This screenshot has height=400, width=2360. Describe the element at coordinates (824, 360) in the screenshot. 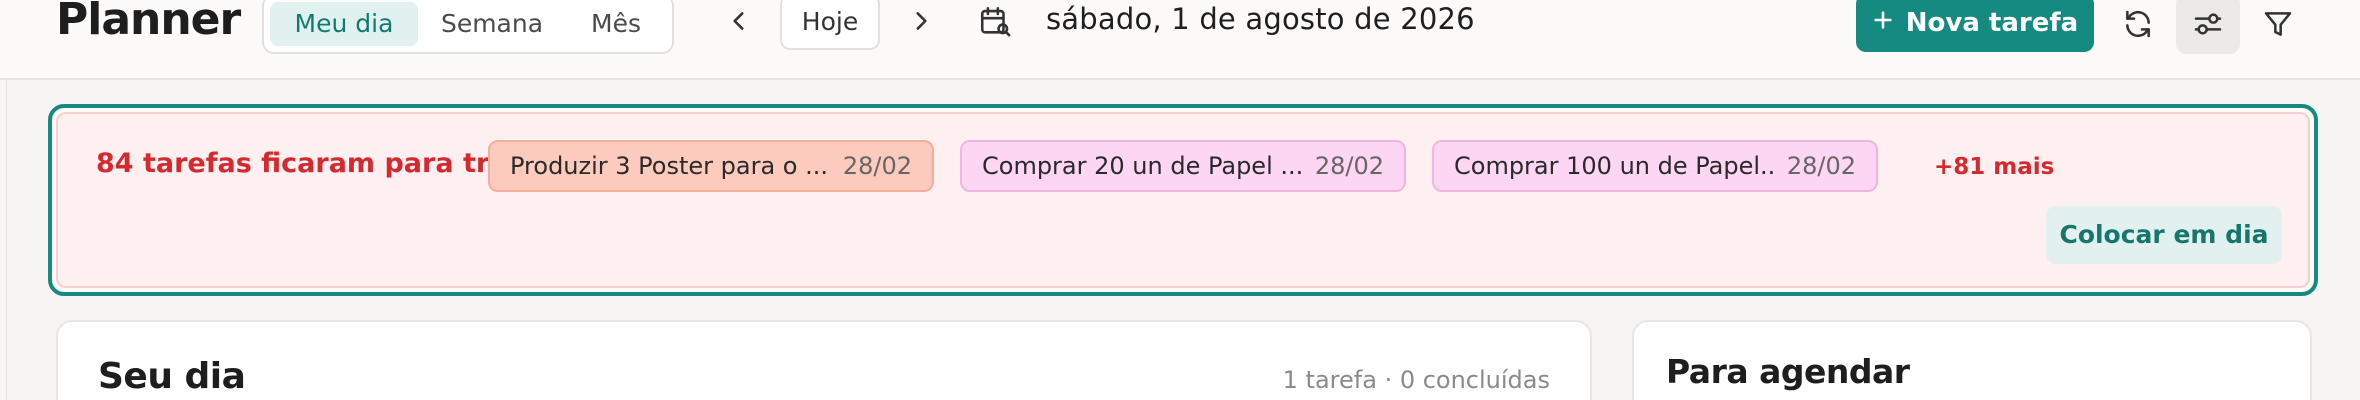

I see `my-day-card: Seu dia 1 tarefa · 0 concluídas` at that location.